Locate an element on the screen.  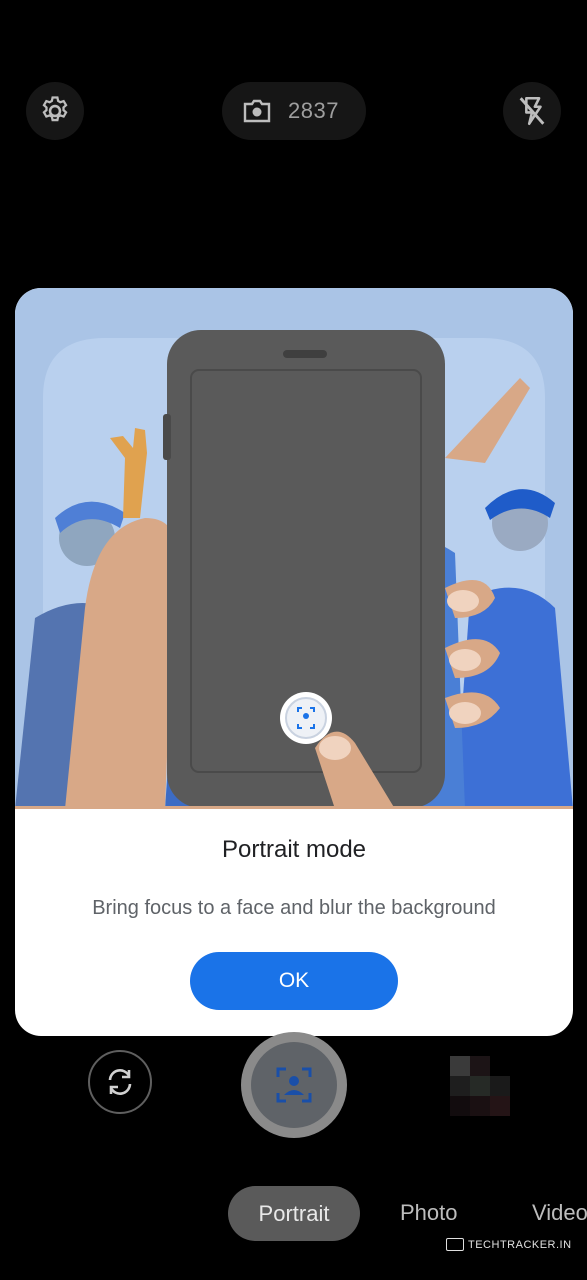
switch-camera-button is located at coordinates (120, 1082).